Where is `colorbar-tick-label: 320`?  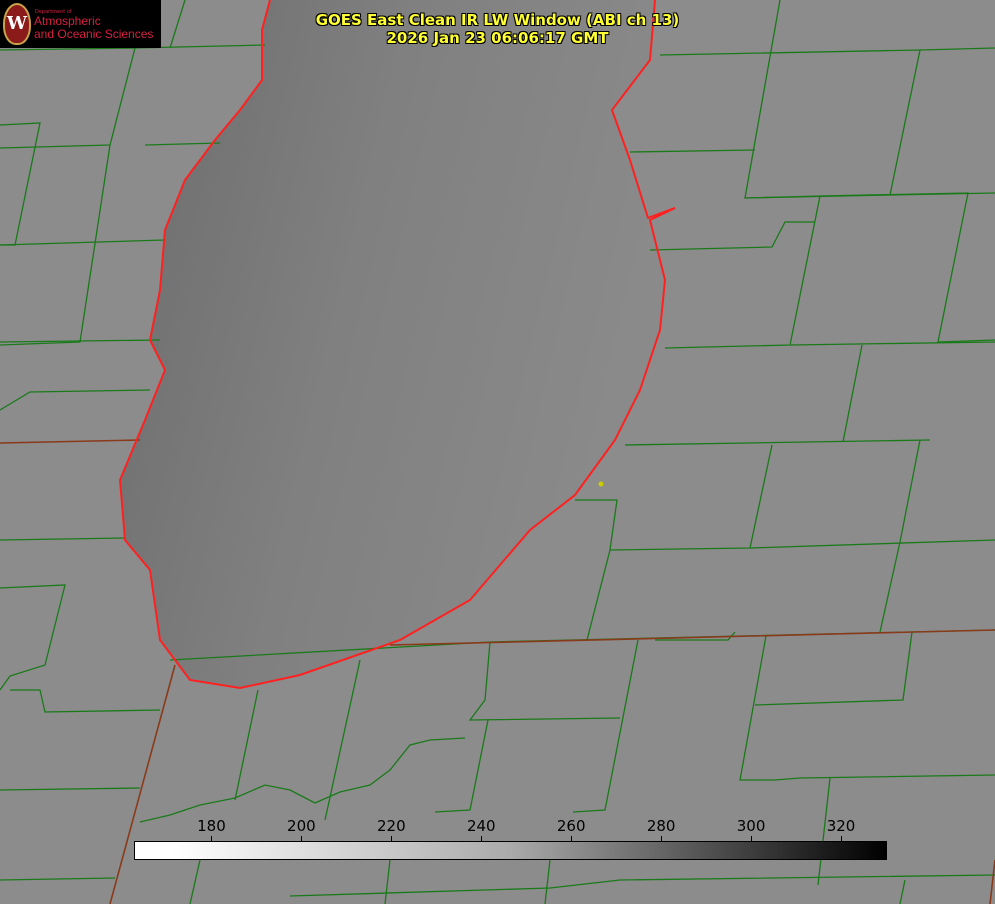 colorbar-tick-label: 320 is located at coordinates (841, 826).